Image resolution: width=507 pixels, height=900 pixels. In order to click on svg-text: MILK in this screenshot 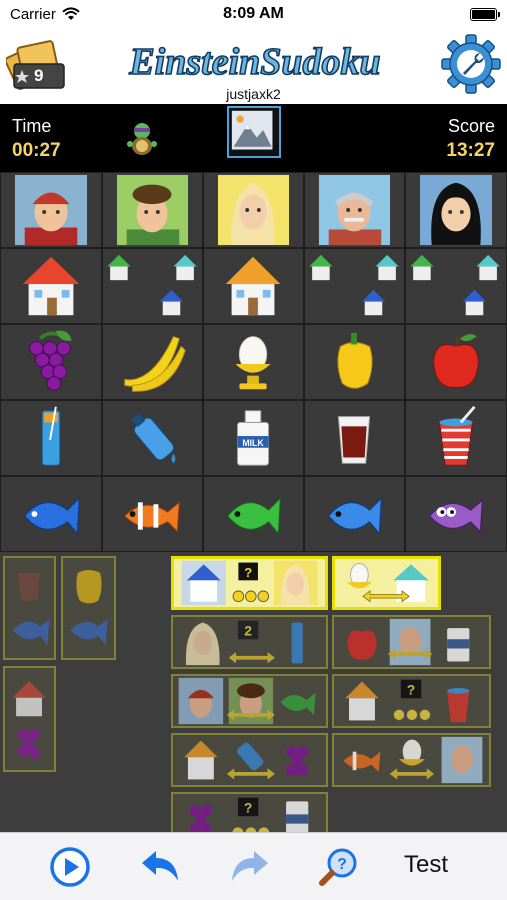, I will do `click(253, 443)`.